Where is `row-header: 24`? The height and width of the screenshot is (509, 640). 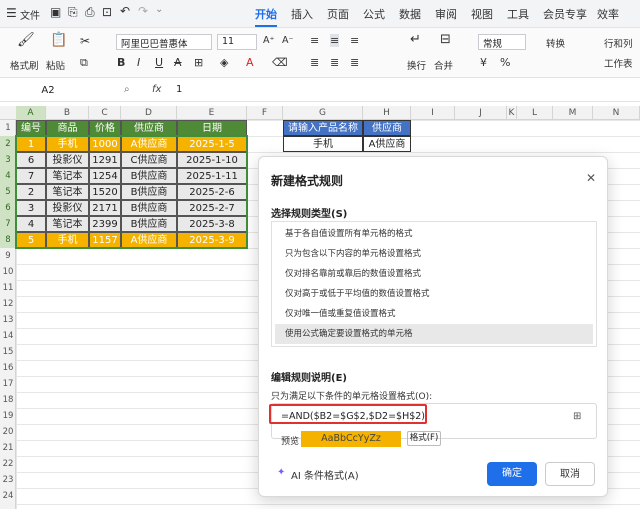
row-header: 24 is located at coordinates (8, 496).